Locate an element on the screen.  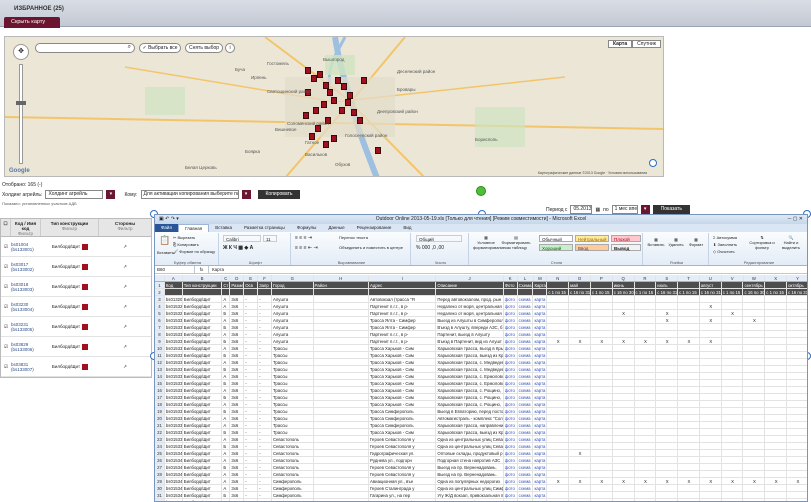
insert-cells-button: ▦ Вставить is located at coordinates (656, 242).